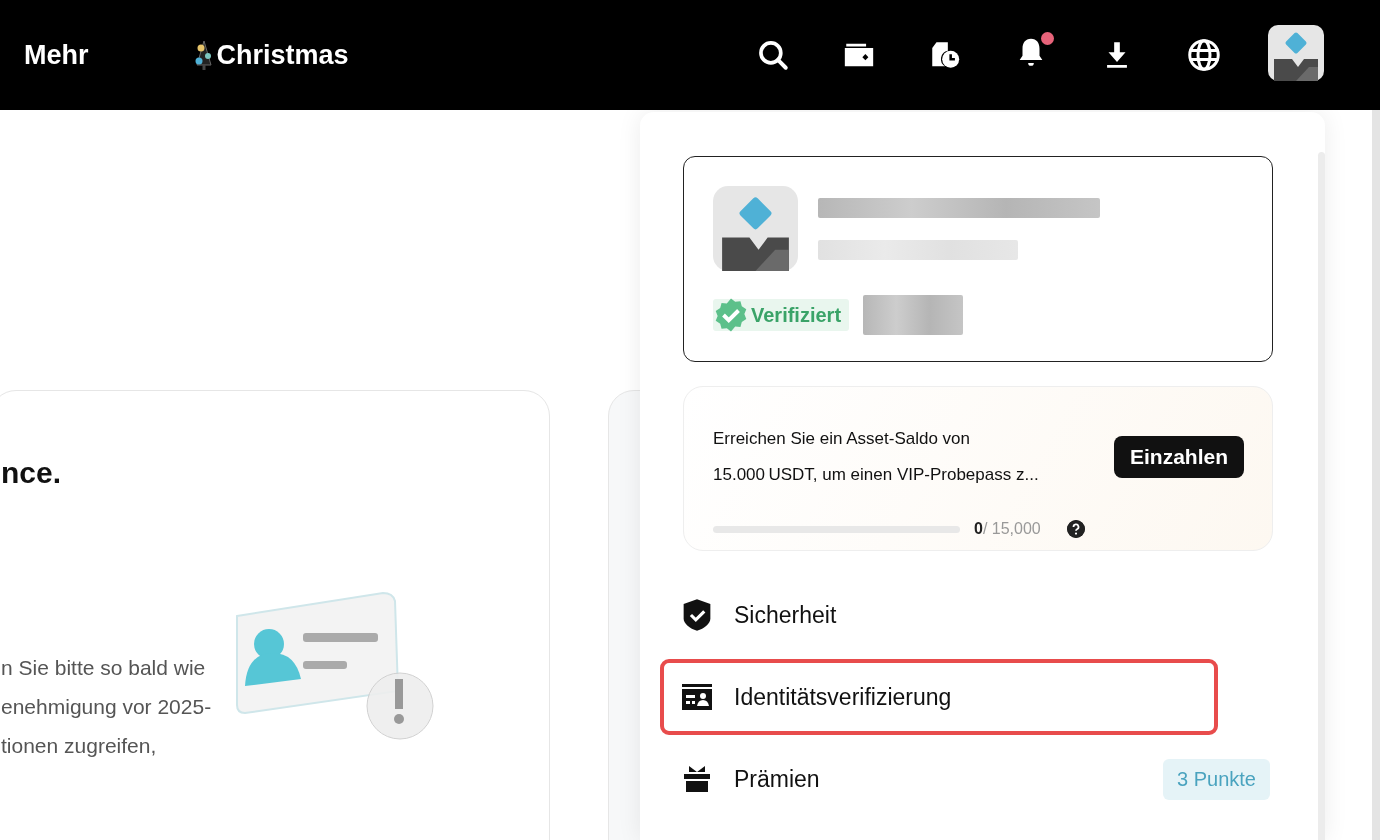 The height and width of the screenshot is (840, 1380). I want to click on search-icon, so click(773, 55).